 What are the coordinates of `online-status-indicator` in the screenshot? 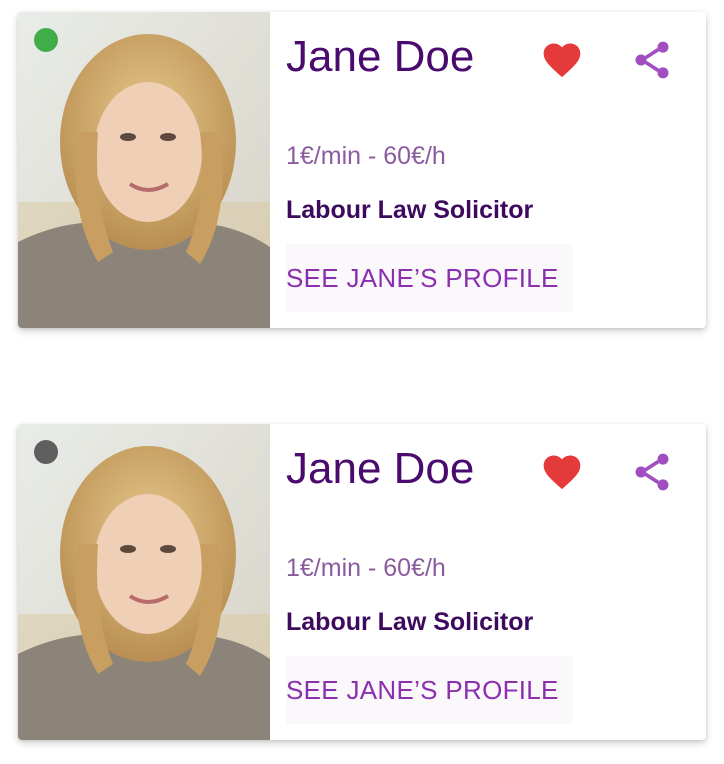 It's located at (46, 40).